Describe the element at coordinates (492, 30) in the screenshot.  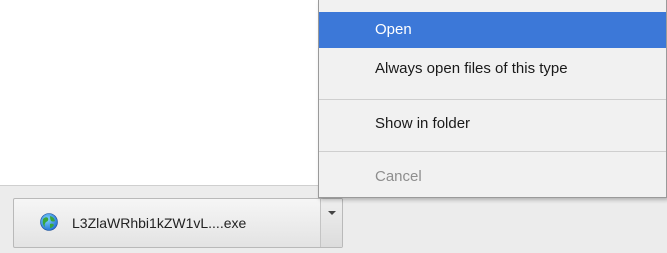
I see `menu-item-open: Open` at that location.